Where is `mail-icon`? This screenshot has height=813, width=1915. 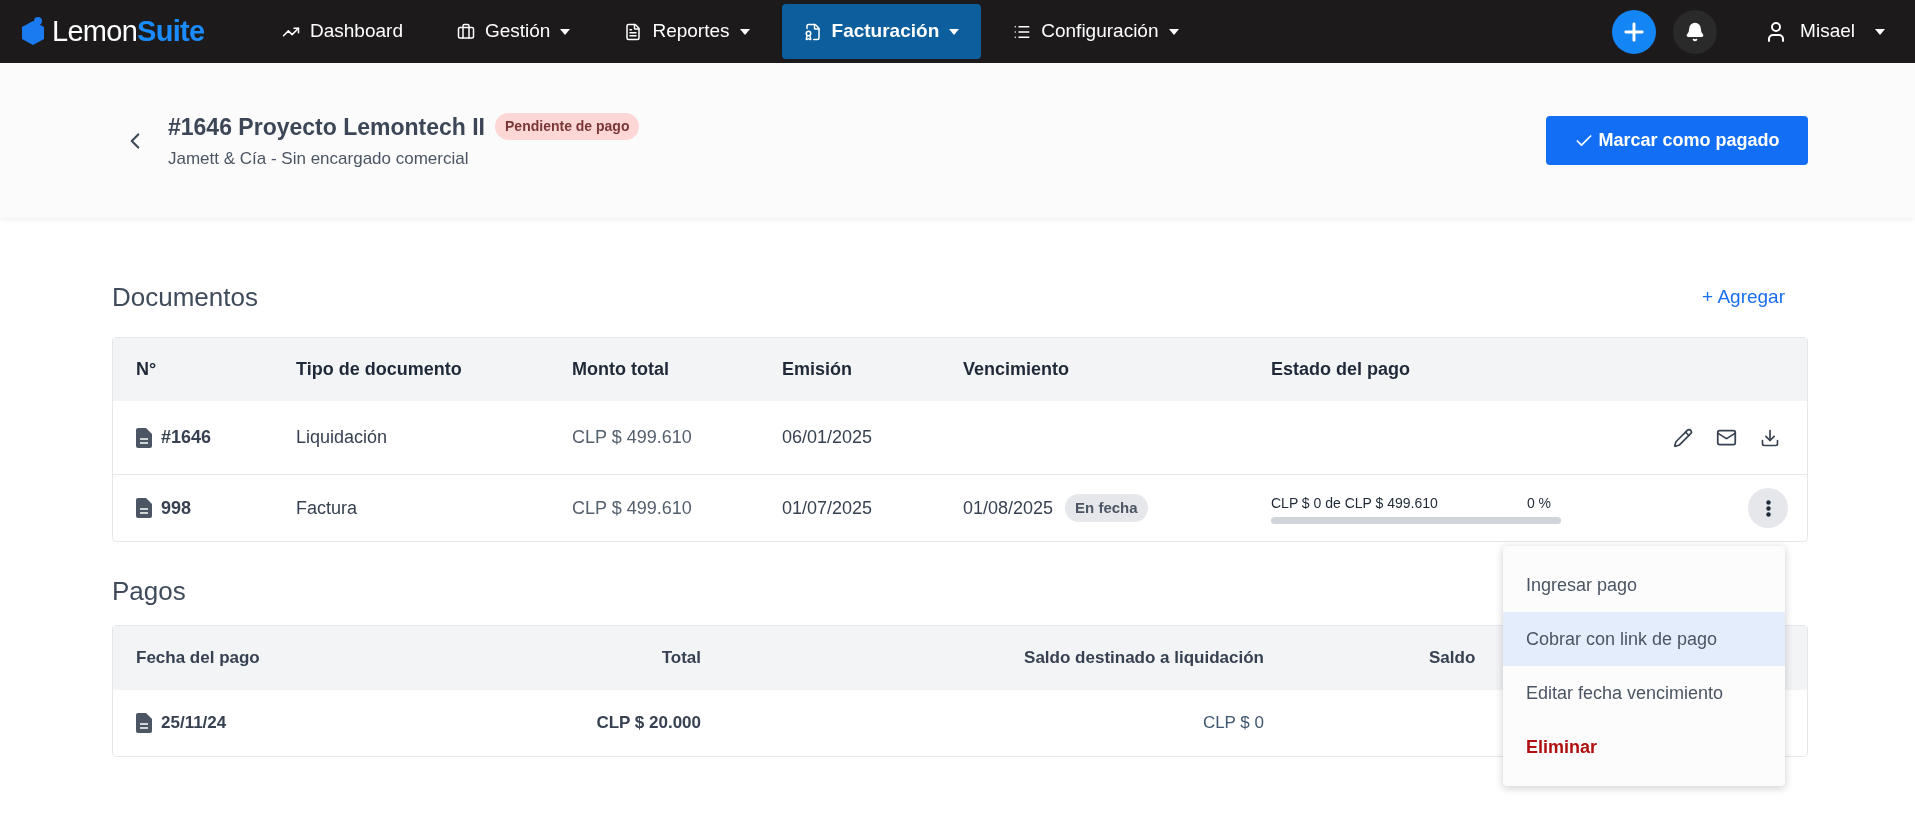
mail-icon is located at coordinates (1726, 437).